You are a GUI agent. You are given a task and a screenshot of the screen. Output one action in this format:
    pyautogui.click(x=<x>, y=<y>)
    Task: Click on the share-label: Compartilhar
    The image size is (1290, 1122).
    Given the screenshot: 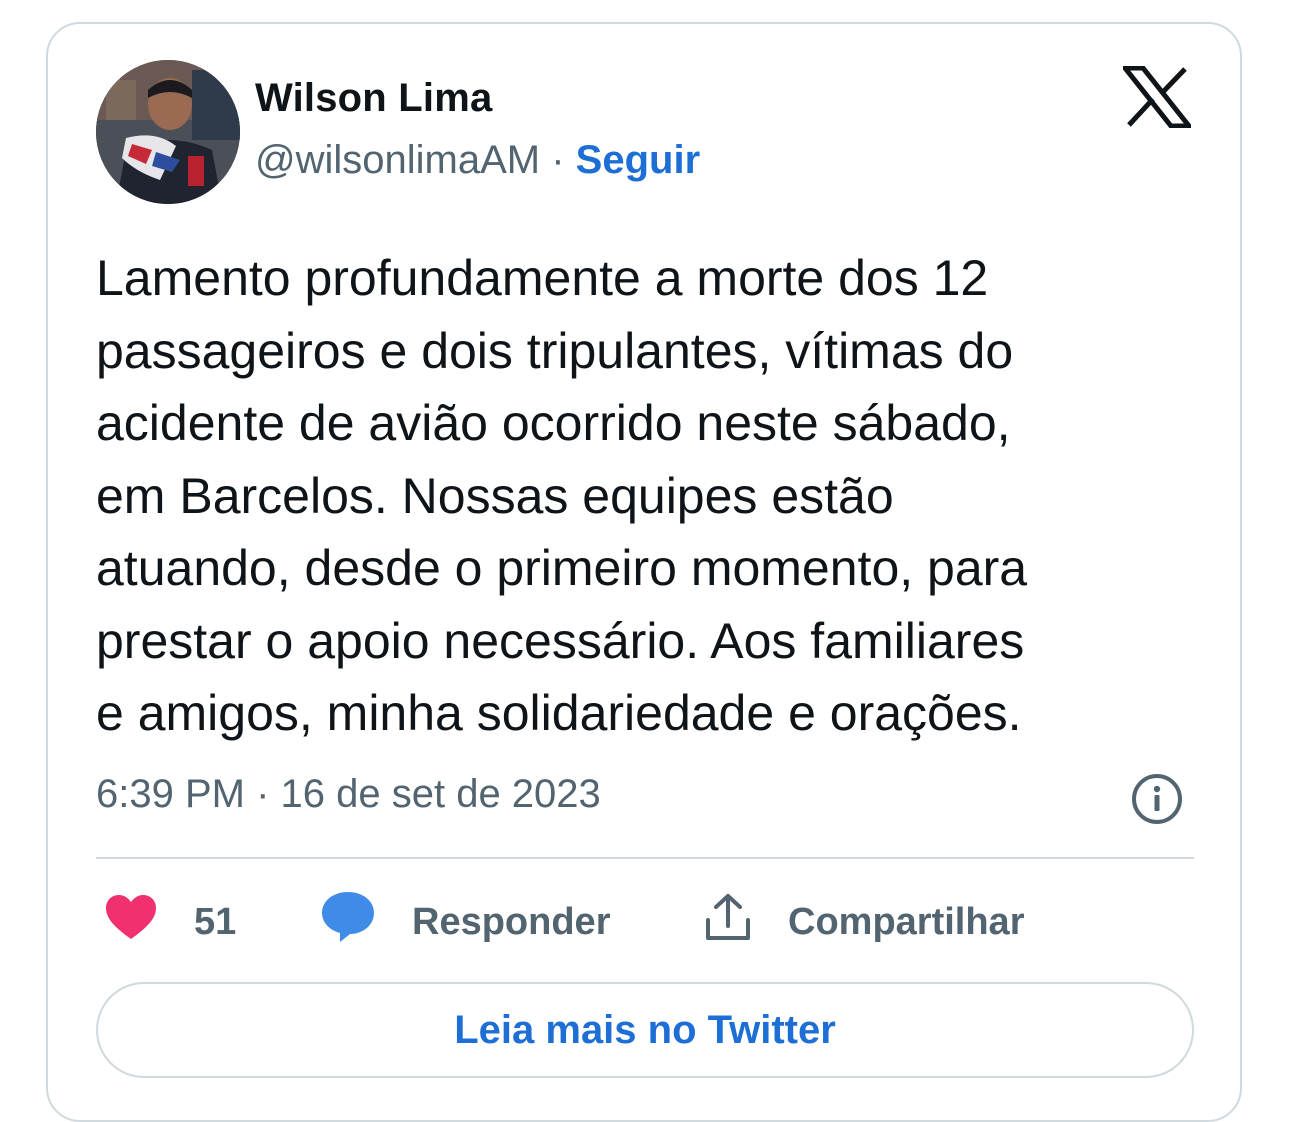 What is the action you would take?
    pyautogui.click(x=906, y=921)
    